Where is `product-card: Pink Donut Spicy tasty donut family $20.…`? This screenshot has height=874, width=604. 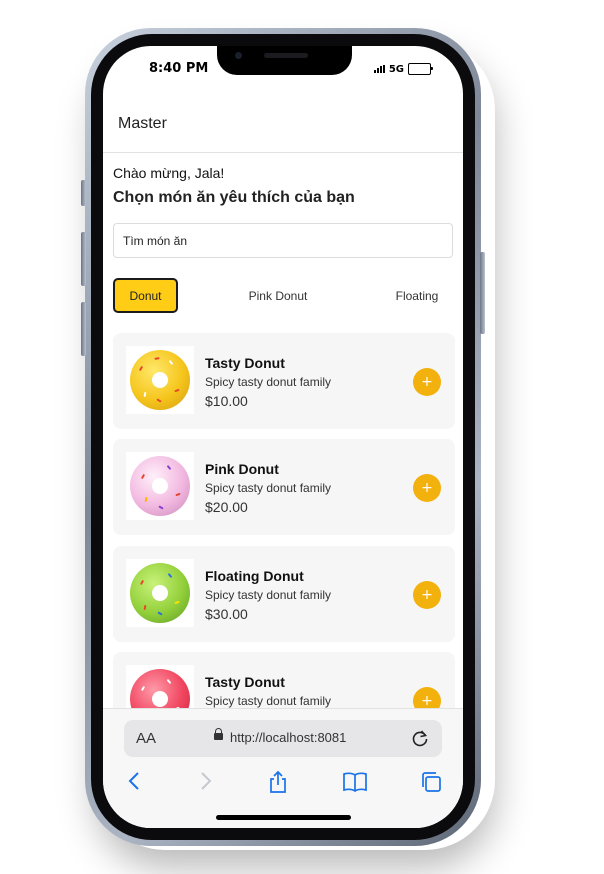 product-card: Pink Donut Spicy tasty donut family $20.… is located at coordinates (284, 487).